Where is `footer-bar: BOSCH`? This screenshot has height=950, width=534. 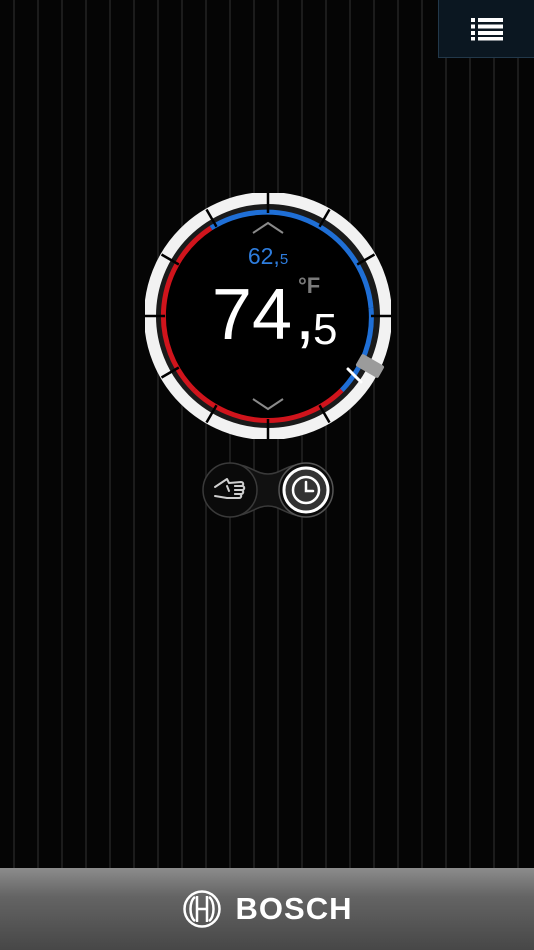
footer-bar: BOSCH is located at coordinates (267, 909).